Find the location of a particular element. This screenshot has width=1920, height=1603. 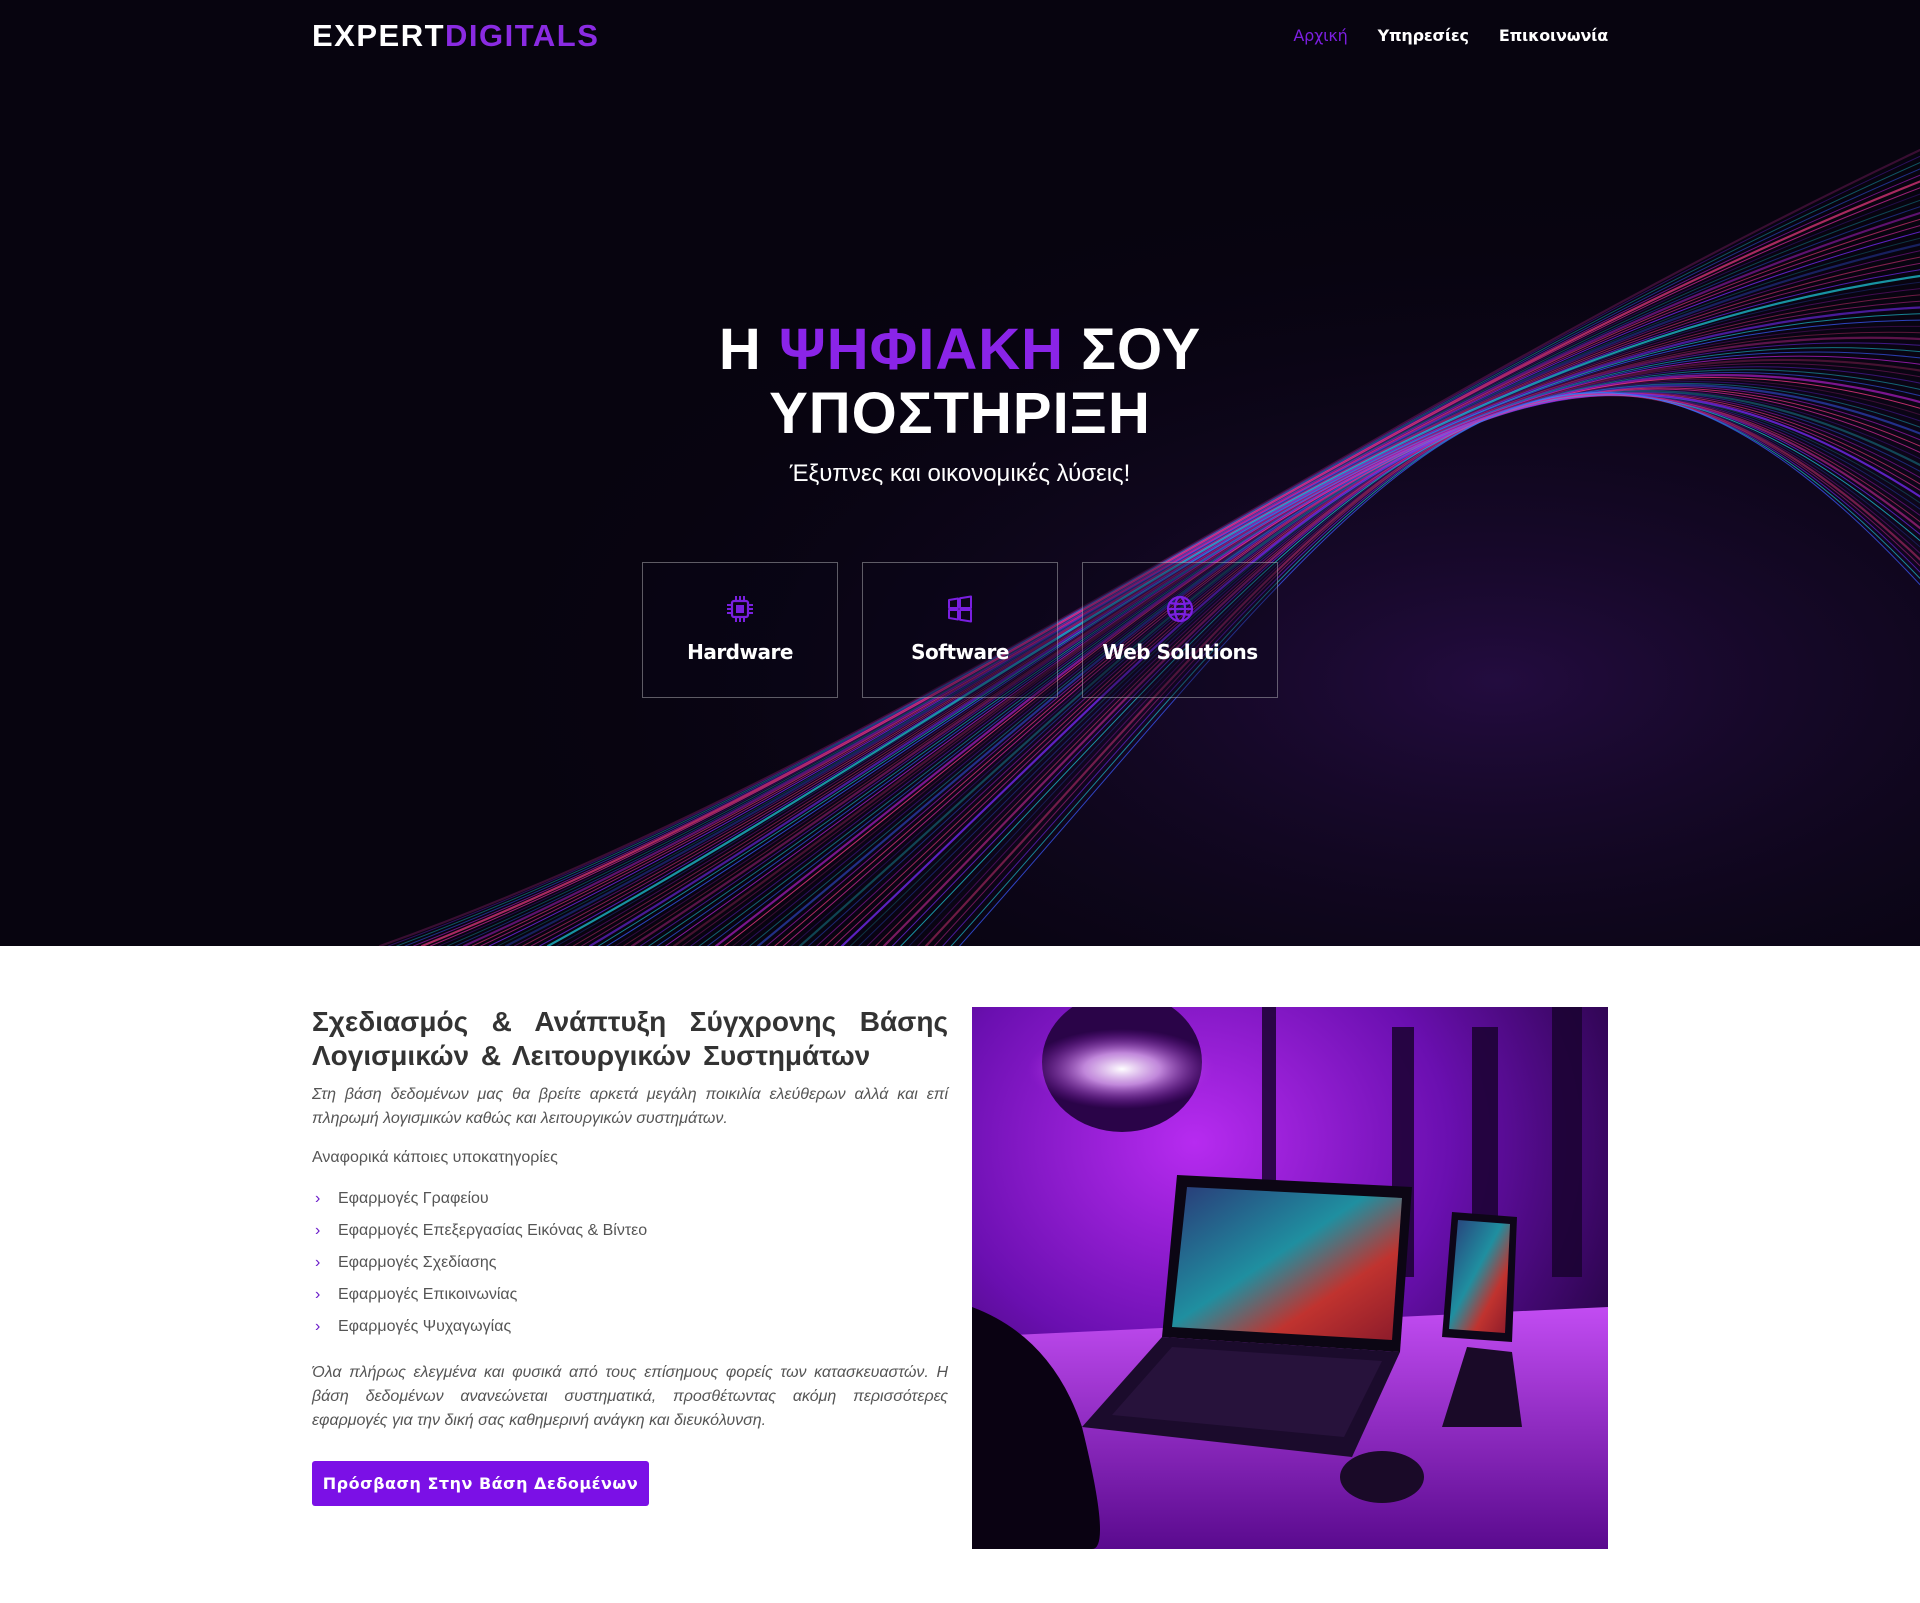

hero-title: Η ΨΗΦΙΑΚΗ ΣΟΥ ΥΠΟΣΤΗΡΙΞΗ is located at coordinates (960, 382).